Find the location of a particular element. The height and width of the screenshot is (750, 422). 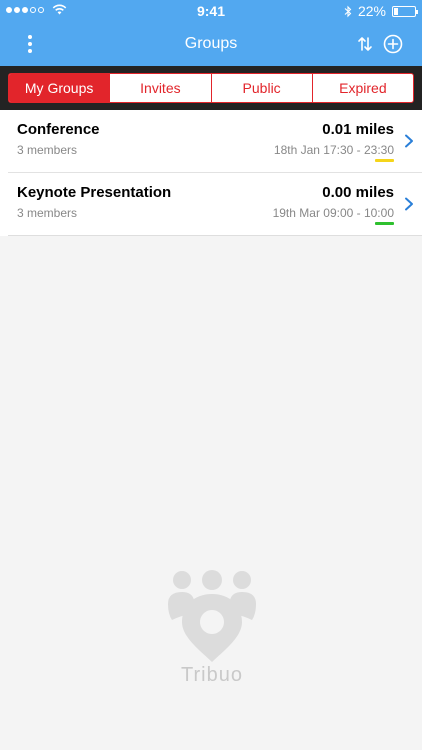

segment-bar: My Groups Invites Public Expired is located at coordinates (211, 88).